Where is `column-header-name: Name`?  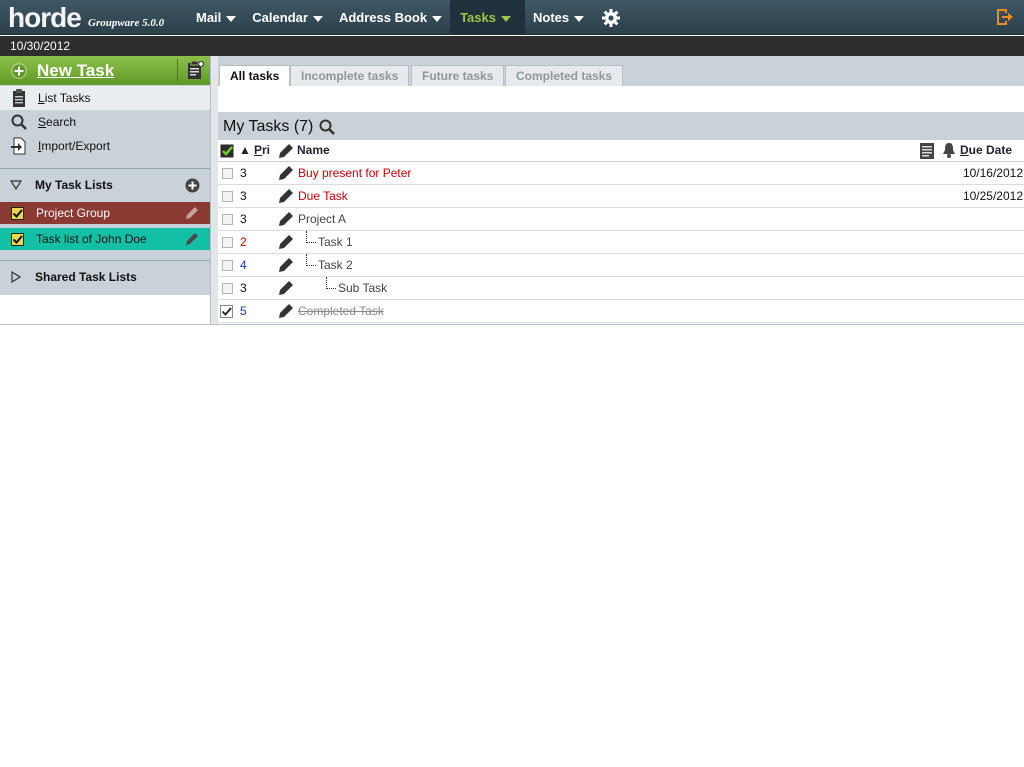
column-header-name: Name is located at coordinates (313, 150).